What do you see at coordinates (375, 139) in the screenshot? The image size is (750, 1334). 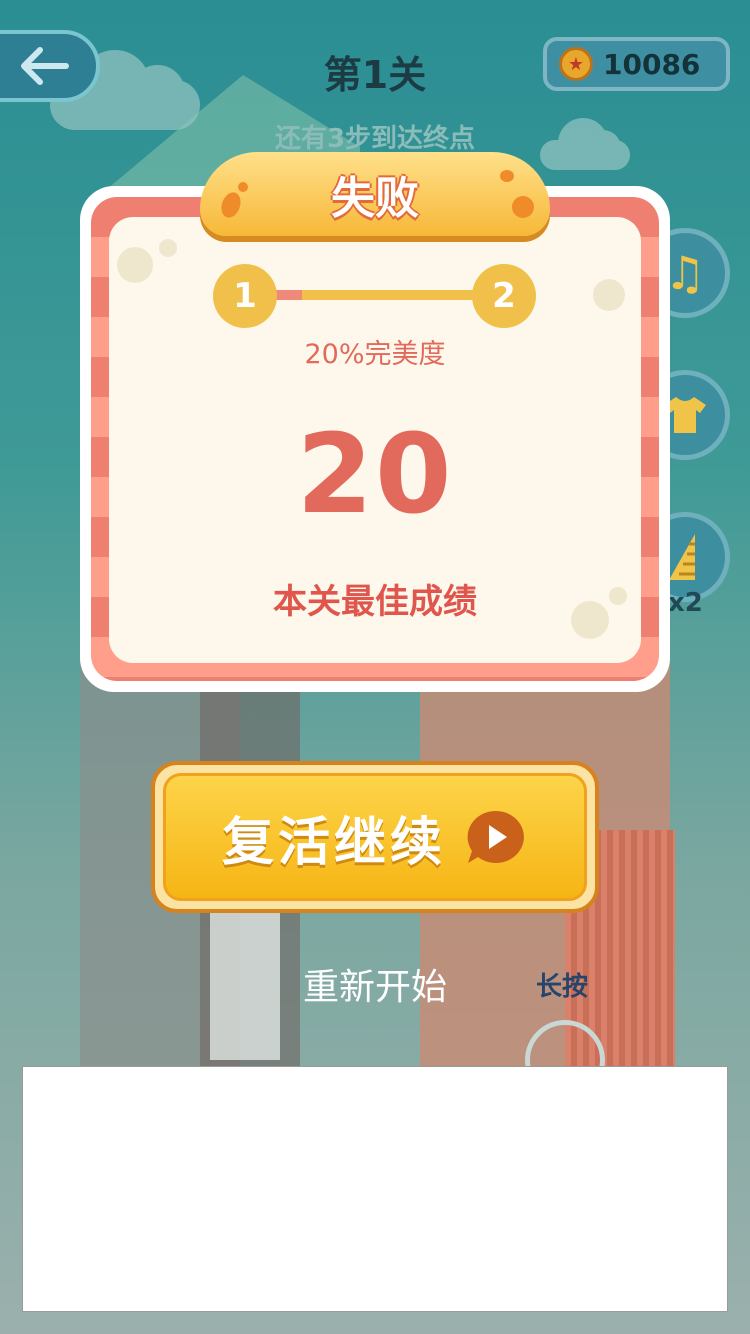 I see `steps-hint: 还有3步到达终点` at bounding box center [375, 139].